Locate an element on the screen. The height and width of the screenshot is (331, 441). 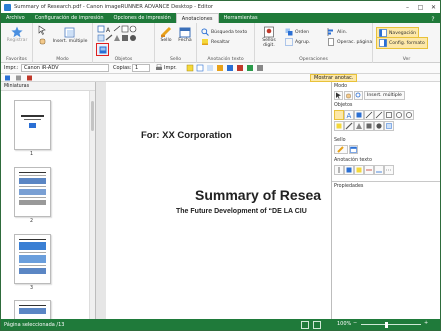
text-search-icon is located at coordinates (205, 32).